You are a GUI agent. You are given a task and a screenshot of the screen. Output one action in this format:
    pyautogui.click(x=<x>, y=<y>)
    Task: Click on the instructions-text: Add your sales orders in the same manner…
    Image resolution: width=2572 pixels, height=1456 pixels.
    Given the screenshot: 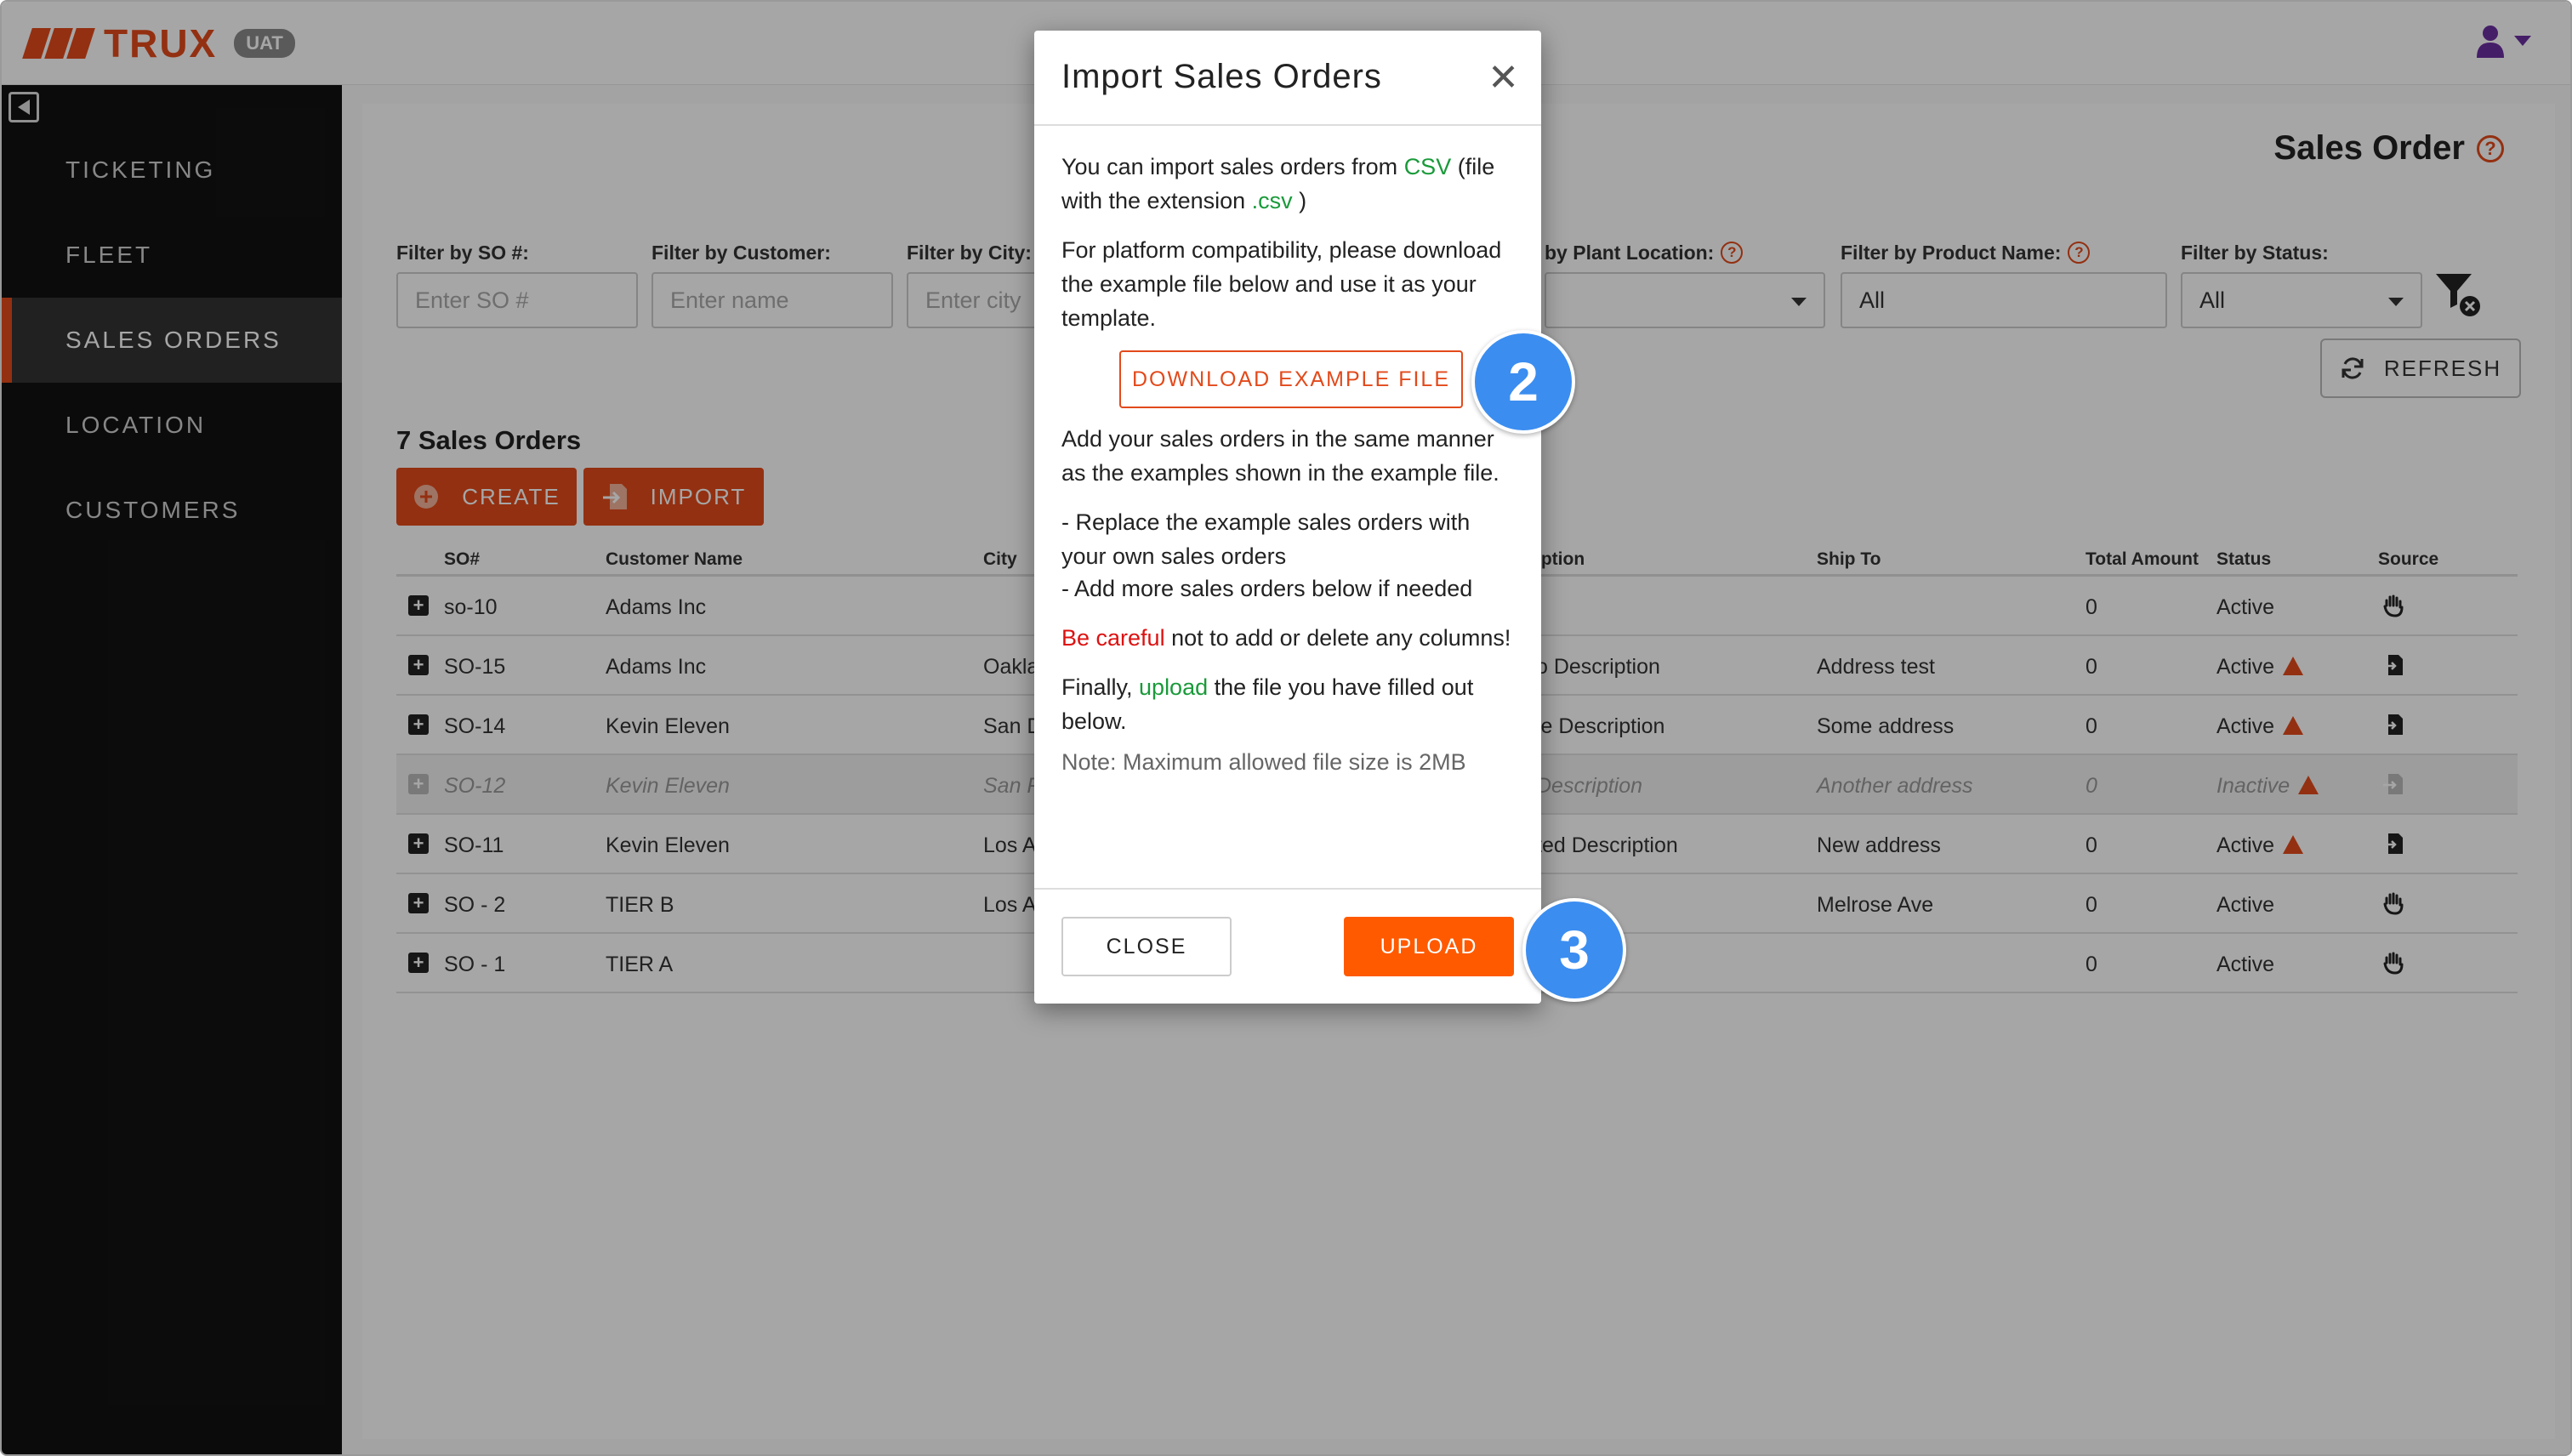 What is the action you would take?
    pyautogui.click(x=1280, y=456)
    